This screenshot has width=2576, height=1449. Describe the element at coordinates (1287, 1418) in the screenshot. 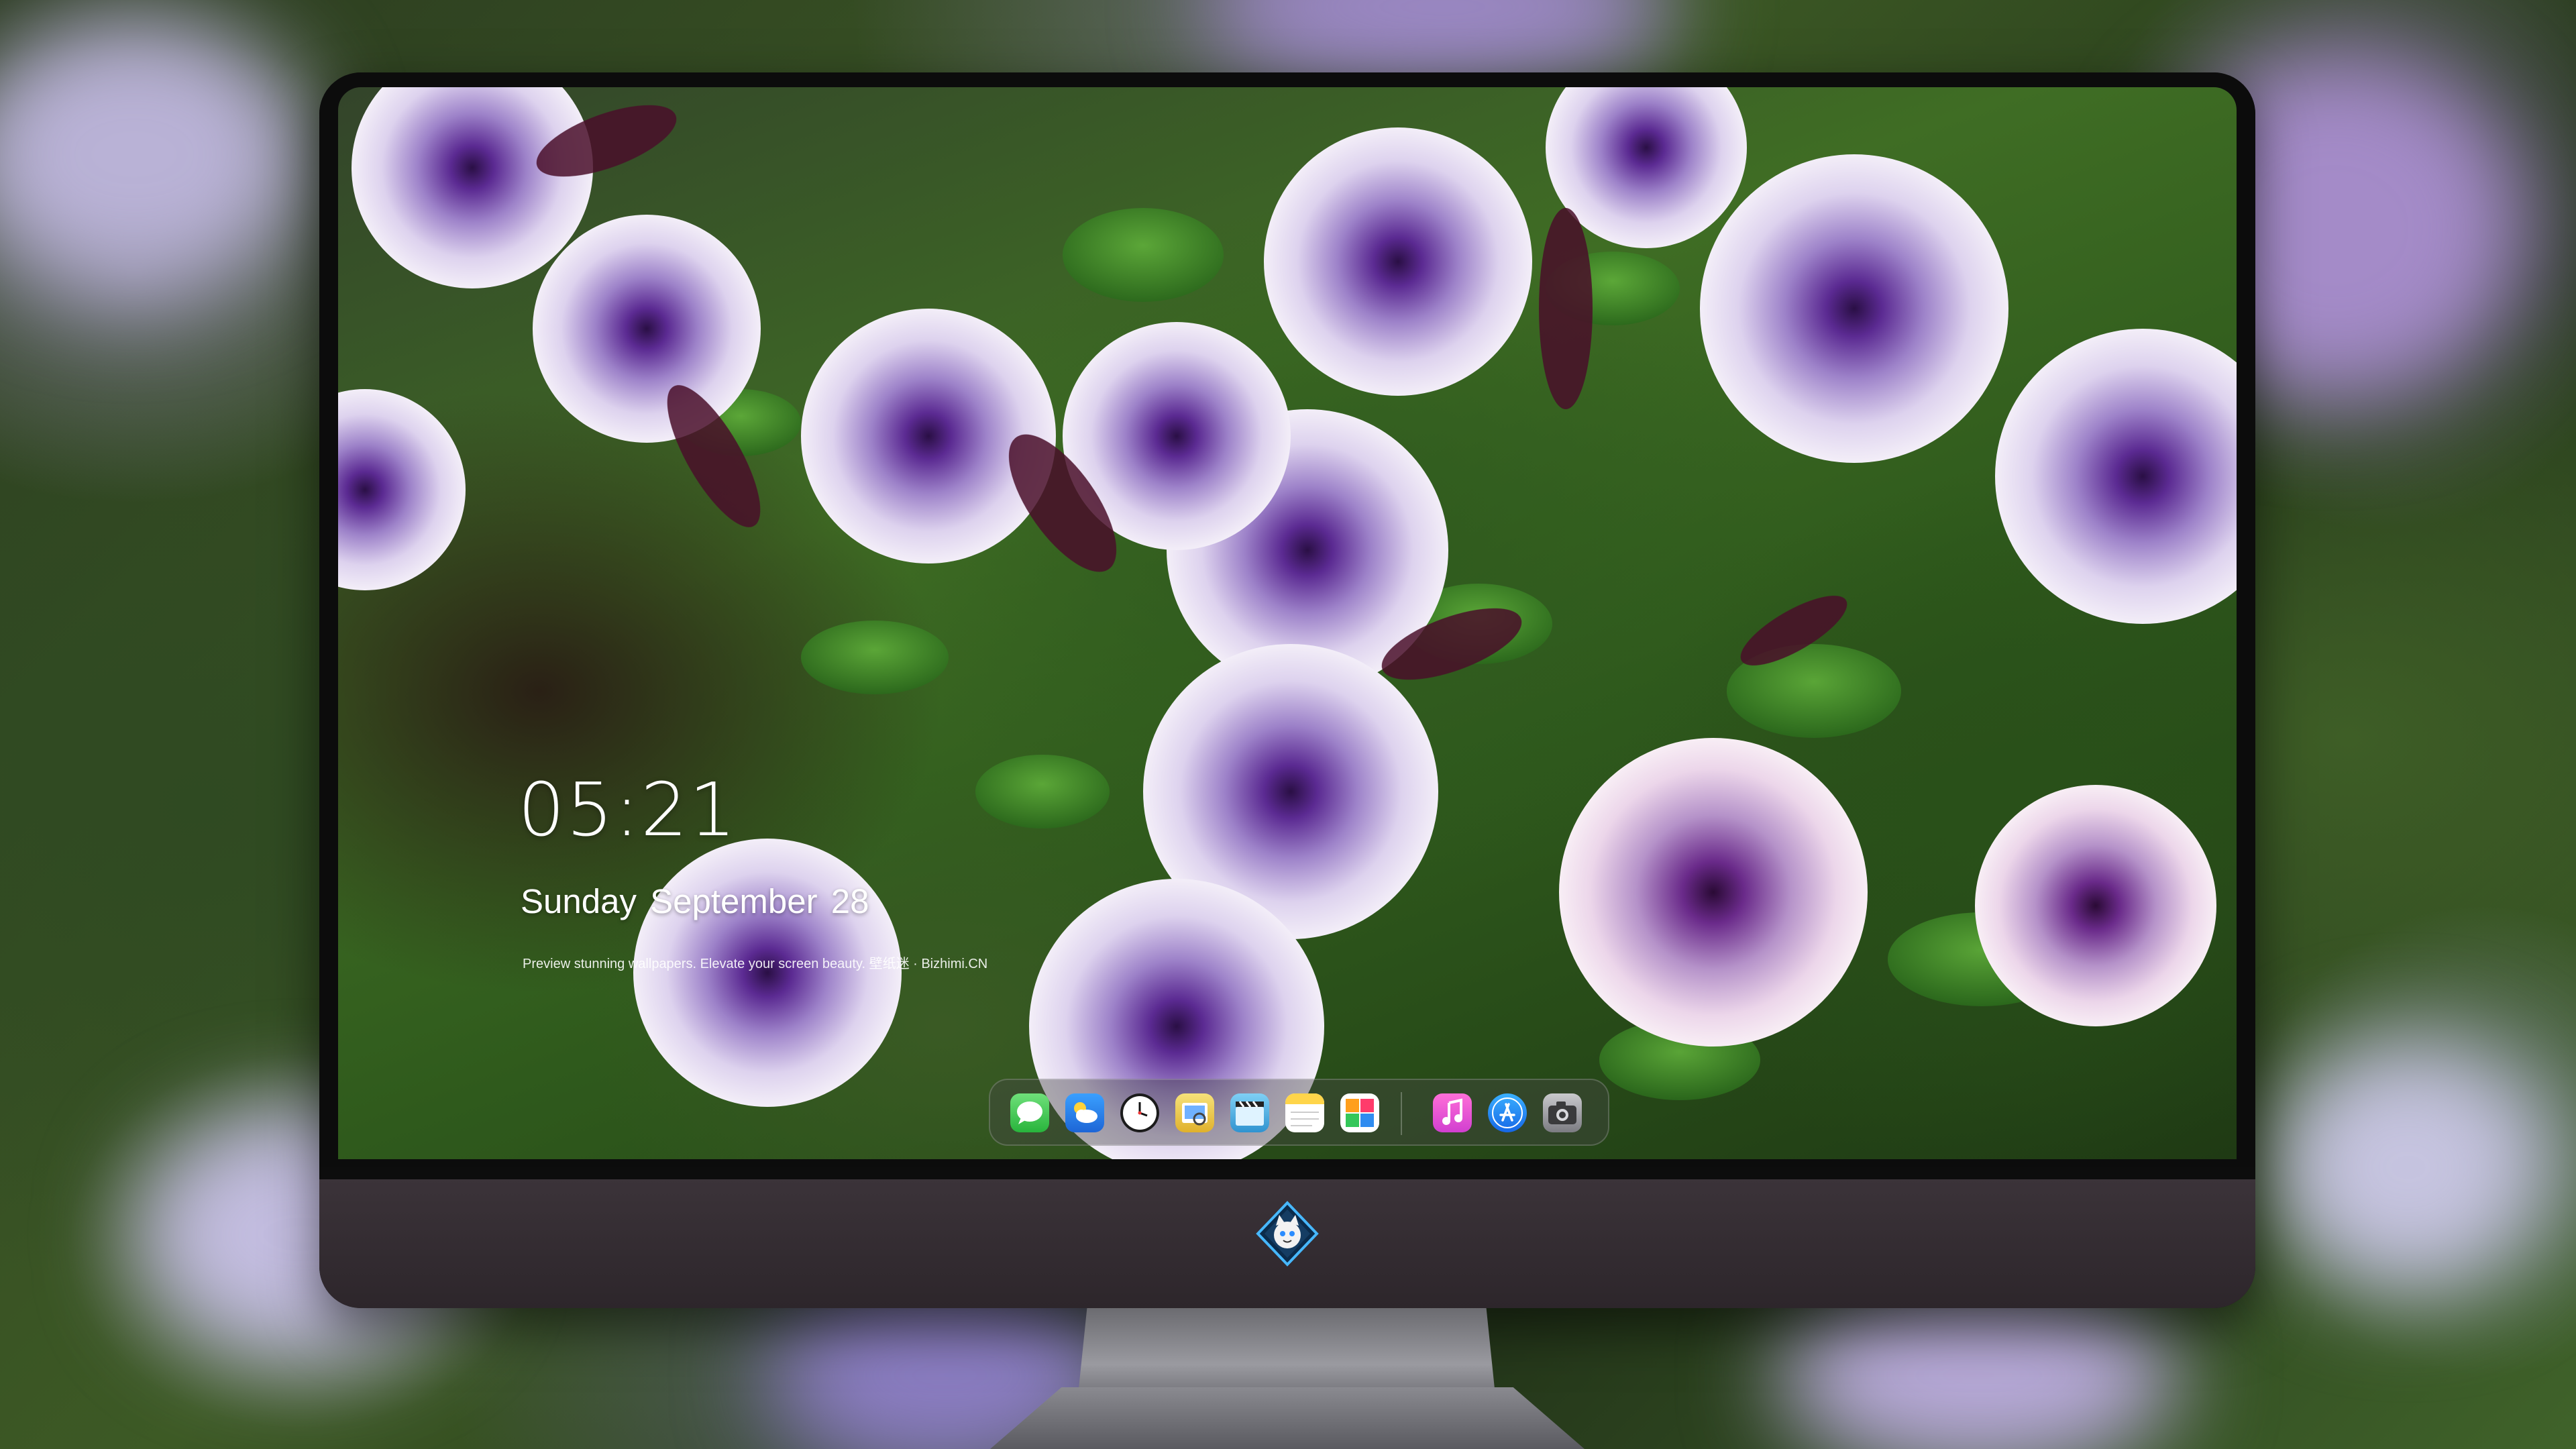

I see `monitor-stand-base` at that location.